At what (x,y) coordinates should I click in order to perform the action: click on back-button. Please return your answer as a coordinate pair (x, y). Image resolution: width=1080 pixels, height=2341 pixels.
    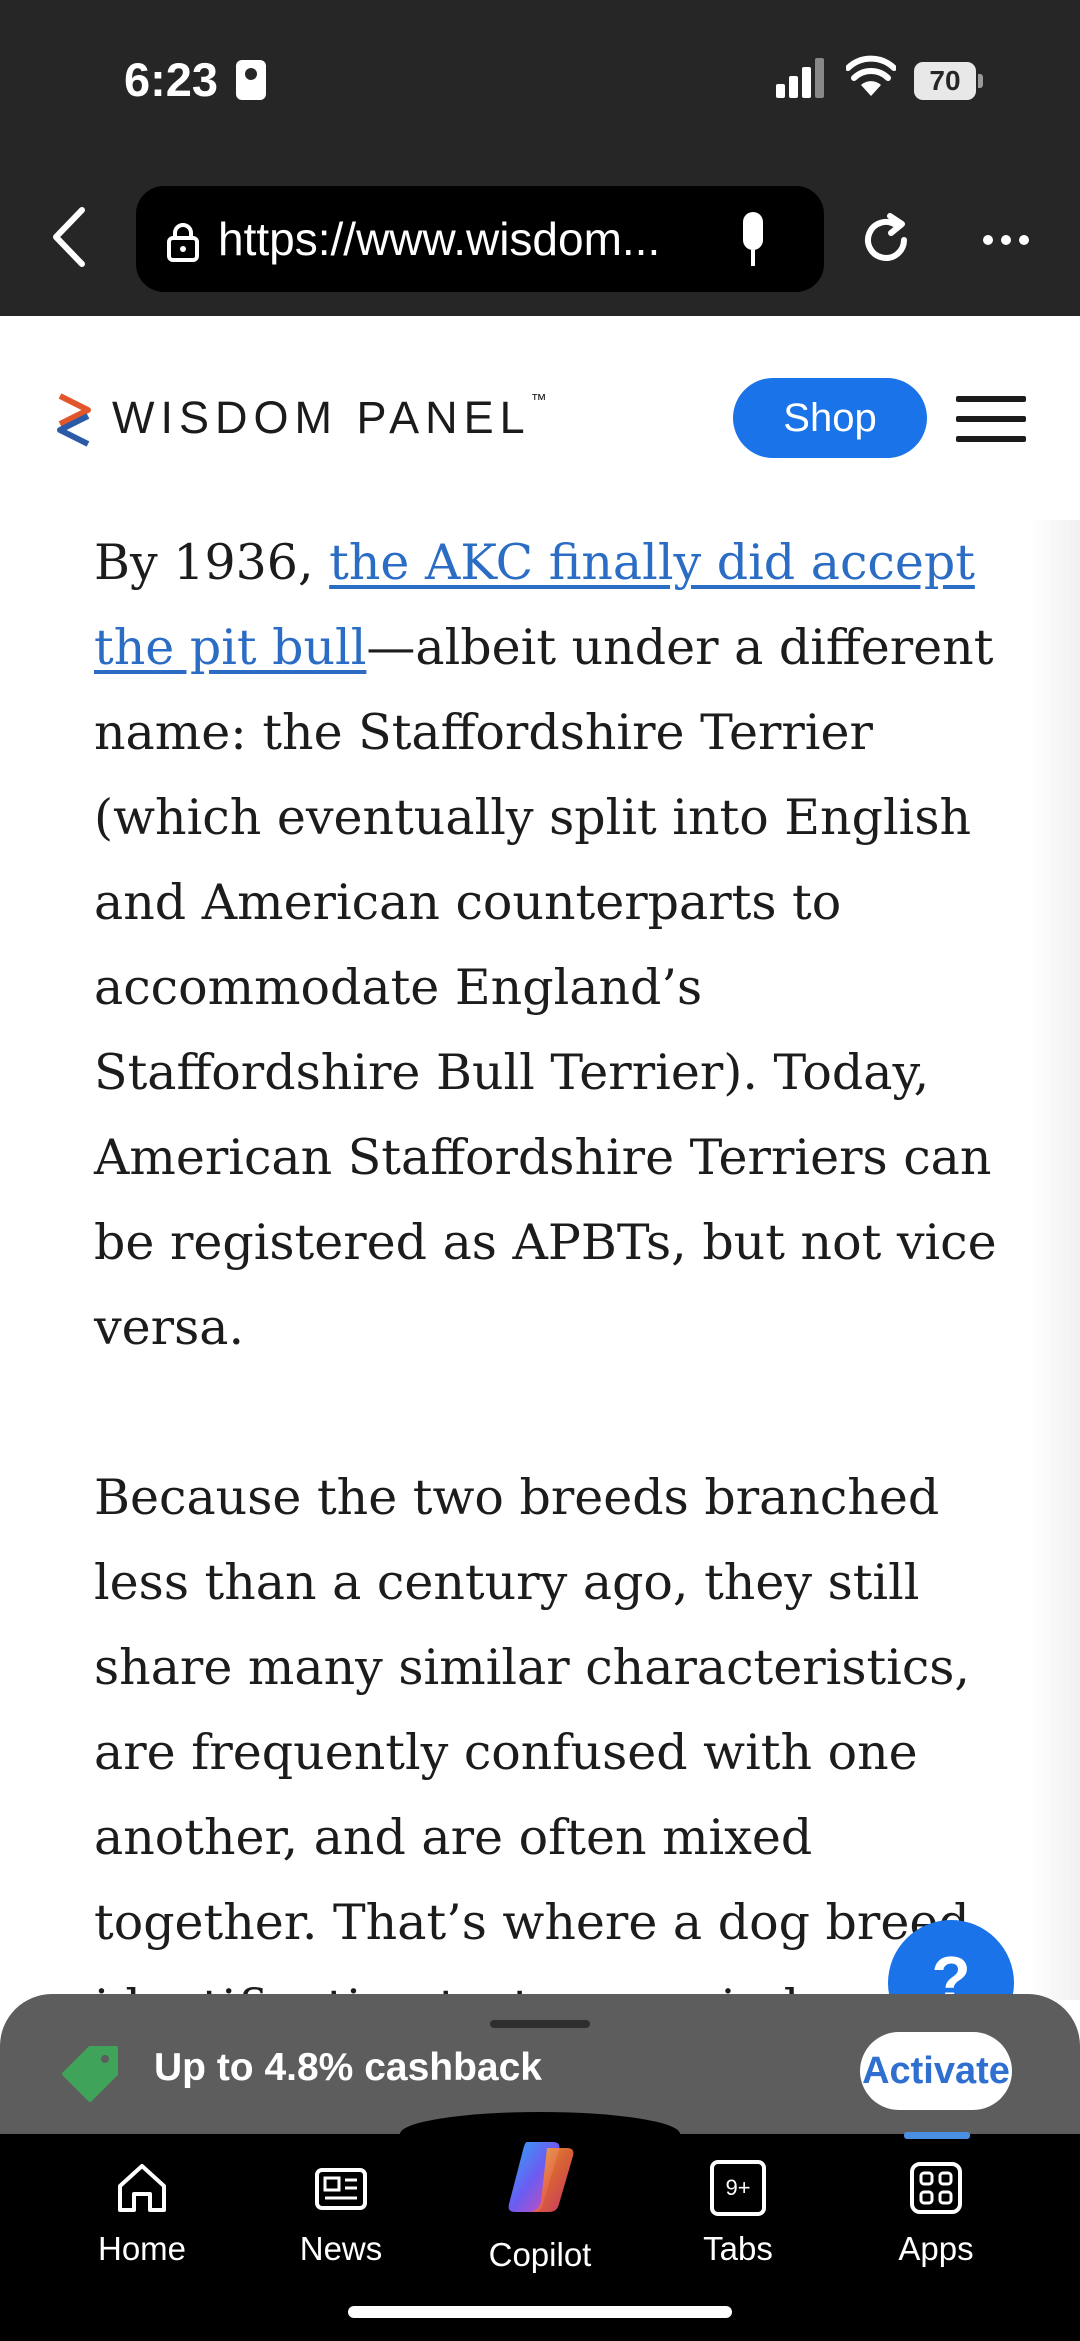
    Looking at the image, I should click on (70, 237).